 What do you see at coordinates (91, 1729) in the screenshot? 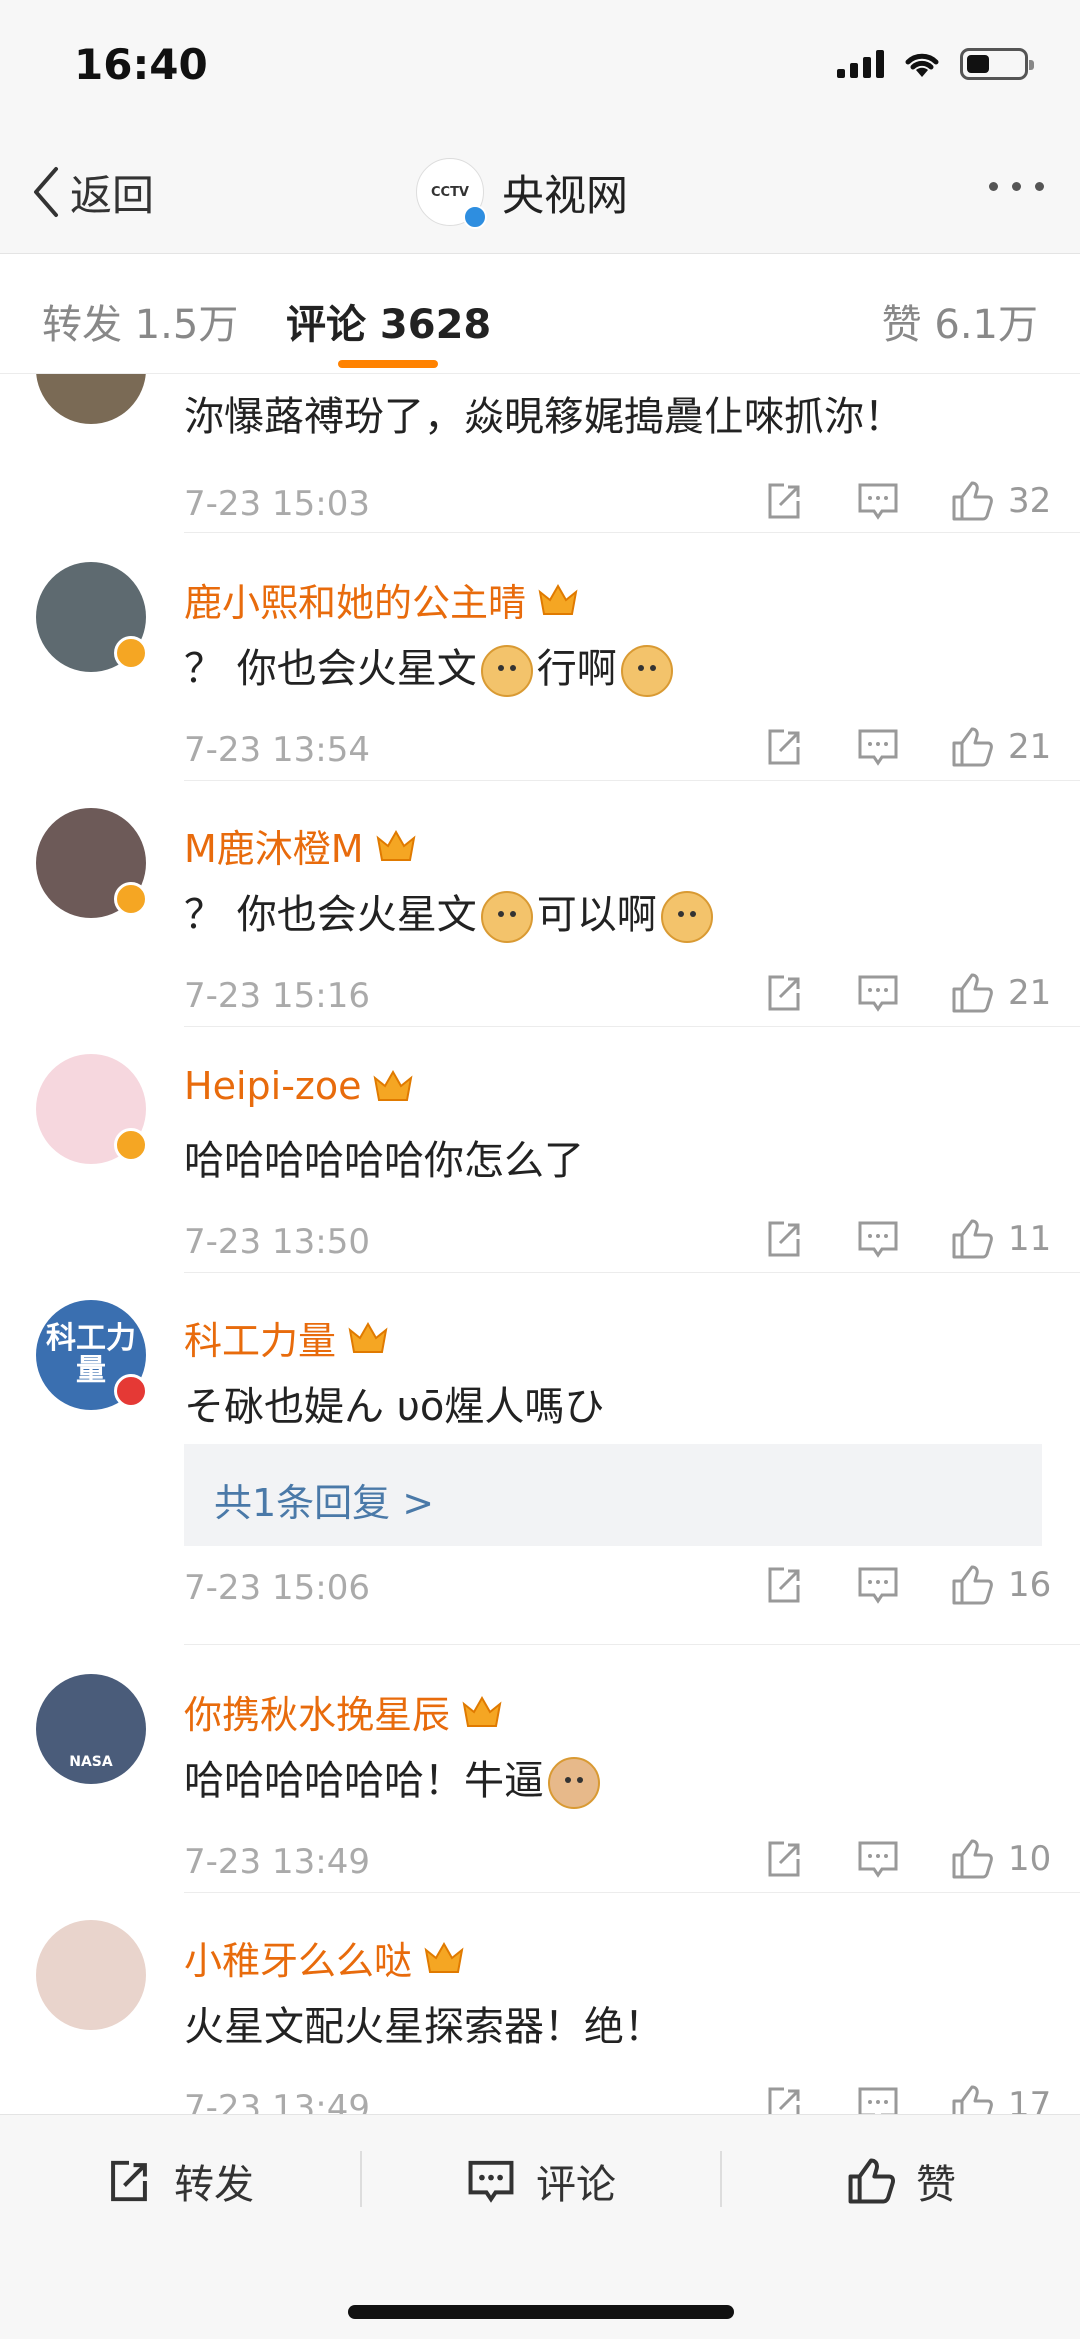
I see `avatar: NASA` at bounding box center [91, 1729].